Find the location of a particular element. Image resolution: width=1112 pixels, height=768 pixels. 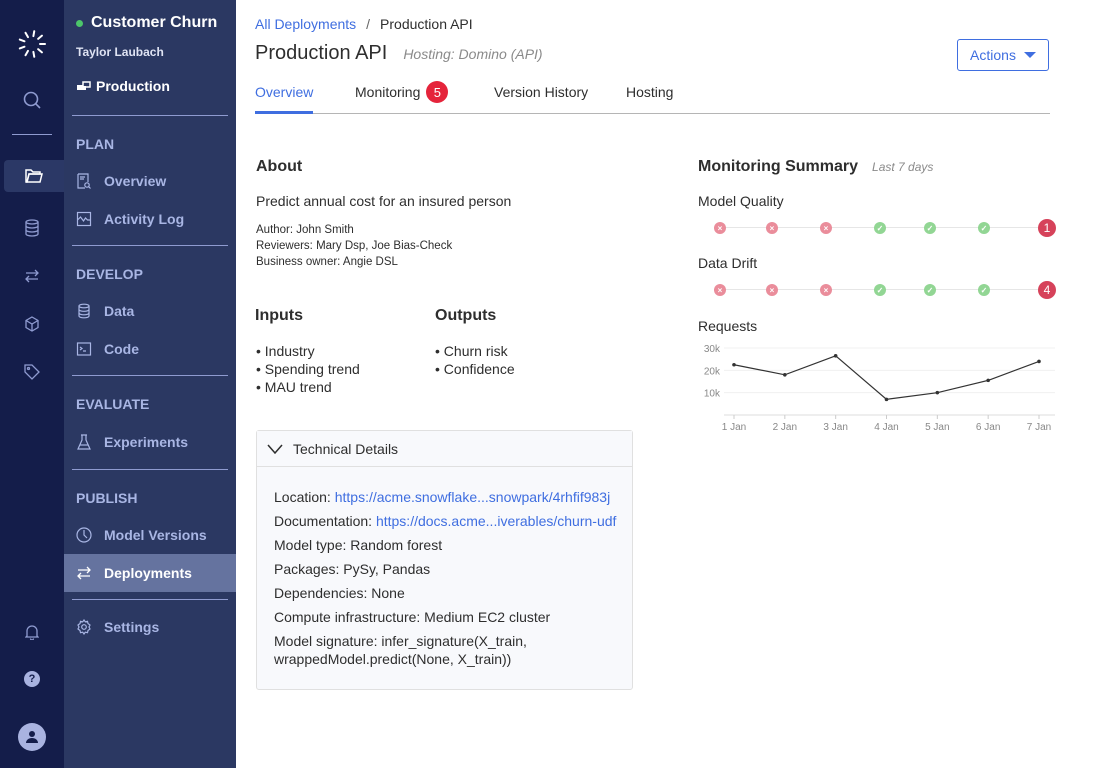

nav-item-data: Data is located at coordinates (150, 311).